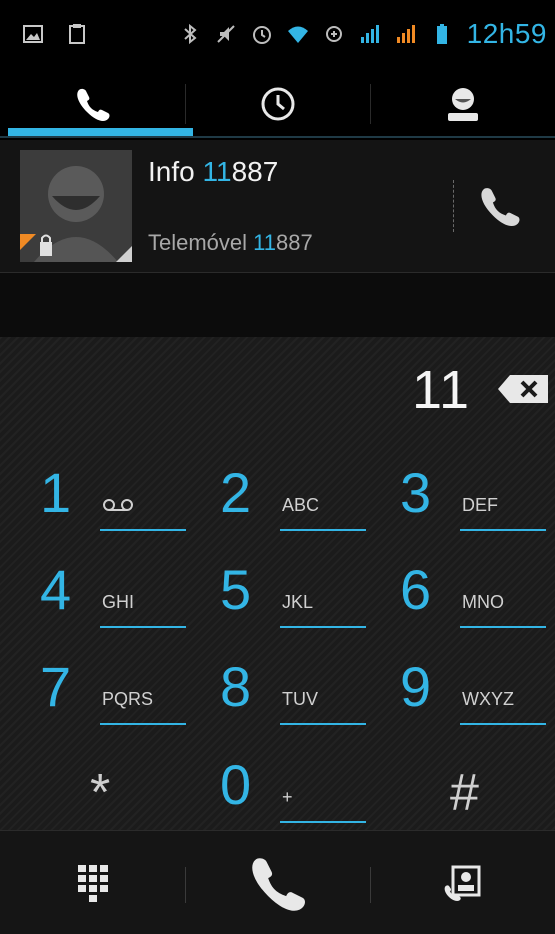 Image resolution: width=555 pixels, height=934 pixels. Describe the element at coordinates (458, 502) in the screenshot. I see `key-3: 3 DEF` at that location.